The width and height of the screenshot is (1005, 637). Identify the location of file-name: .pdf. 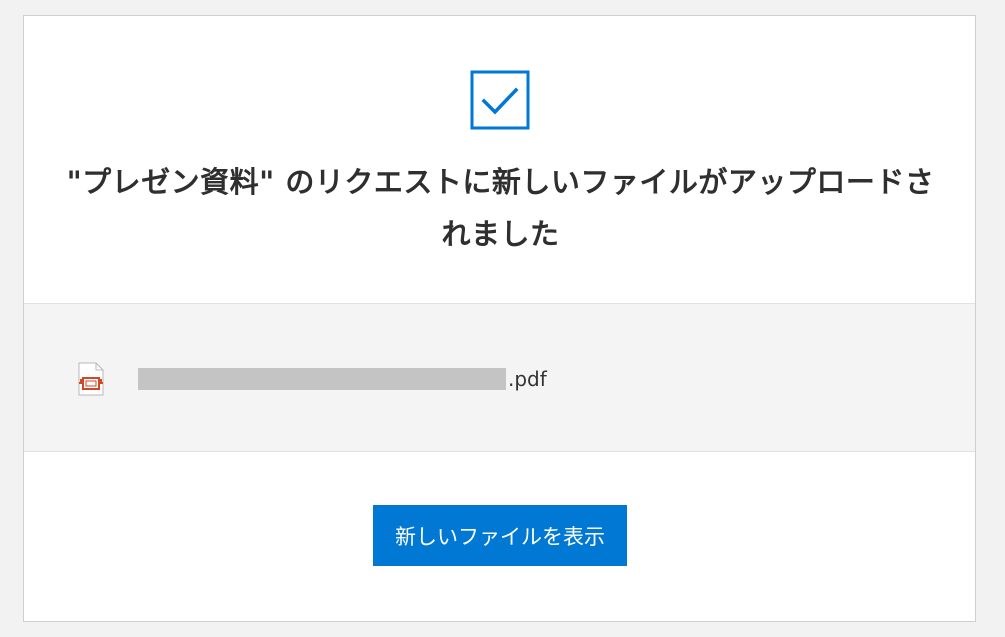
(342, 379).